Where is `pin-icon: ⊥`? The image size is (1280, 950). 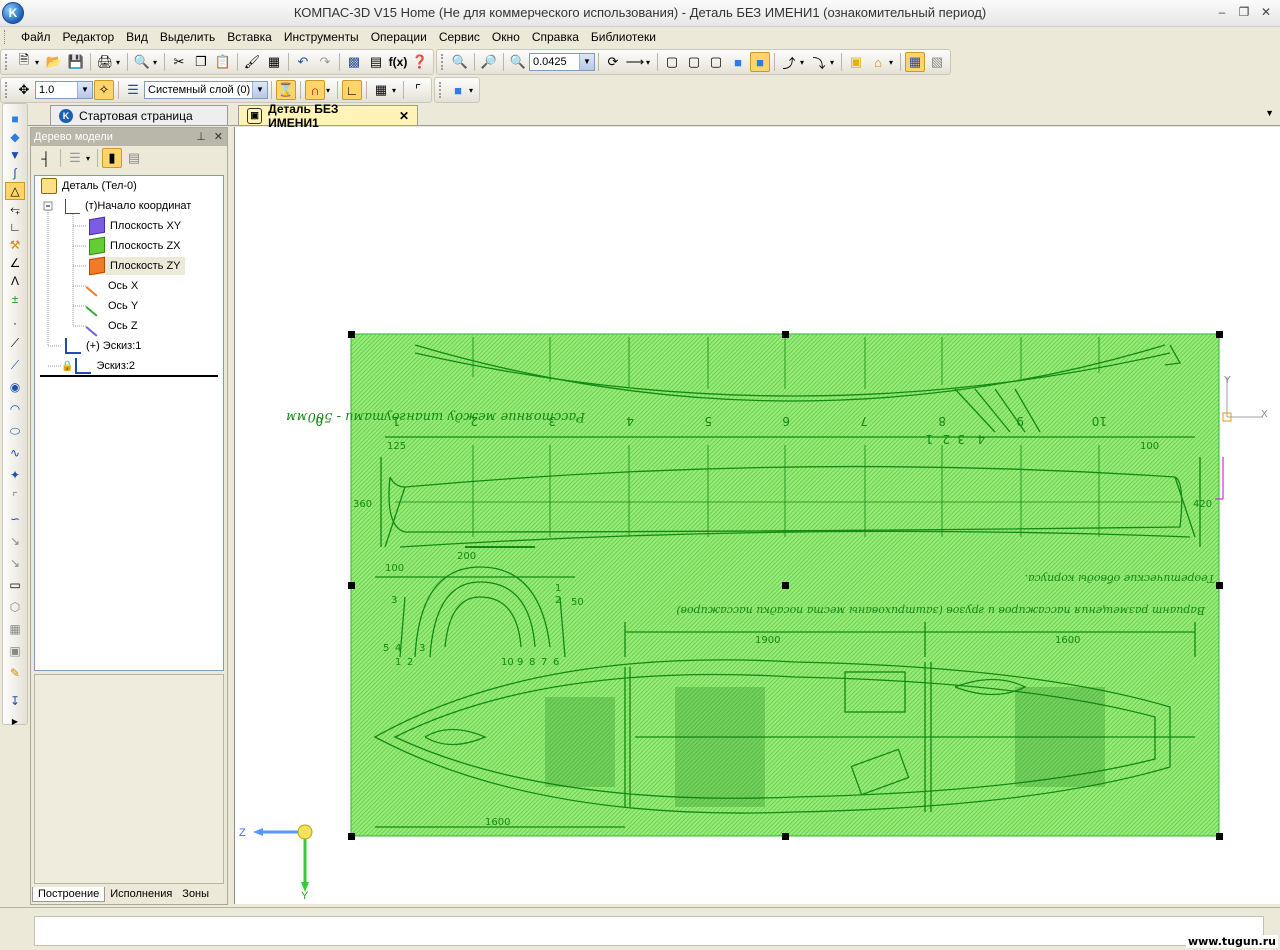 pin-icon: ⊥ is located at coordinates (201, 137).